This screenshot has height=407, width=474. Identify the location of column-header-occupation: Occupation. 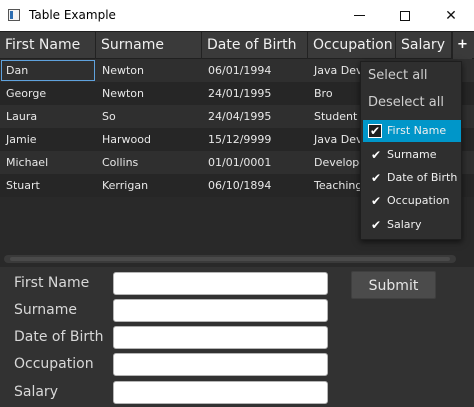
(352, 46).